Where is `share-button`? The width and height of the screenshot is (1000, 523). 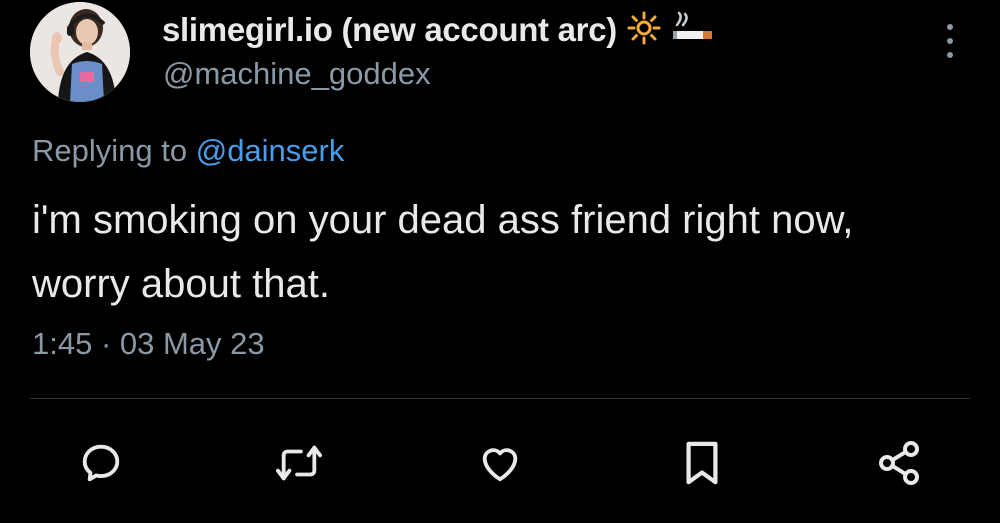 share-button is located at coordinates (899, 463).